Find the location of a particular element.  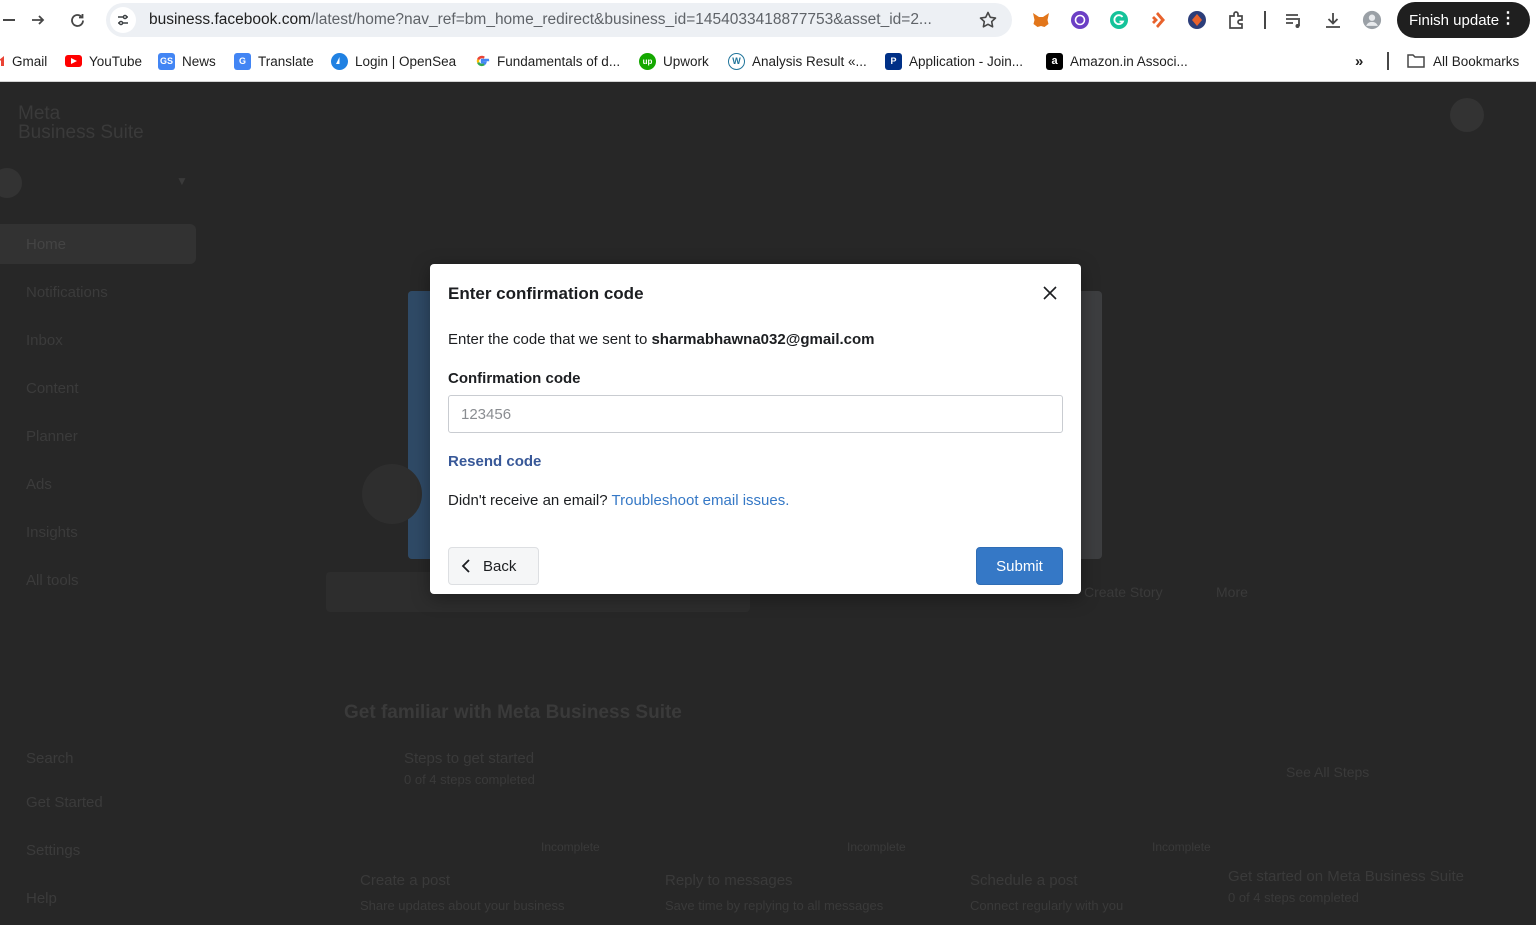

side-card-title: Get started on Meta Business Suite is located at coordinates (1346, 876).